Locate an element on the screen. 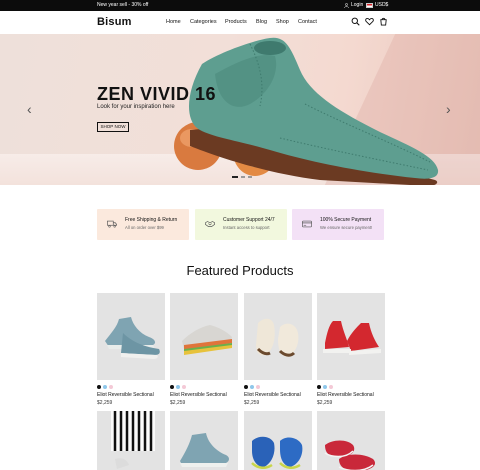 The image size is (480, 470). user-icon is located at coordinates (346, 5).